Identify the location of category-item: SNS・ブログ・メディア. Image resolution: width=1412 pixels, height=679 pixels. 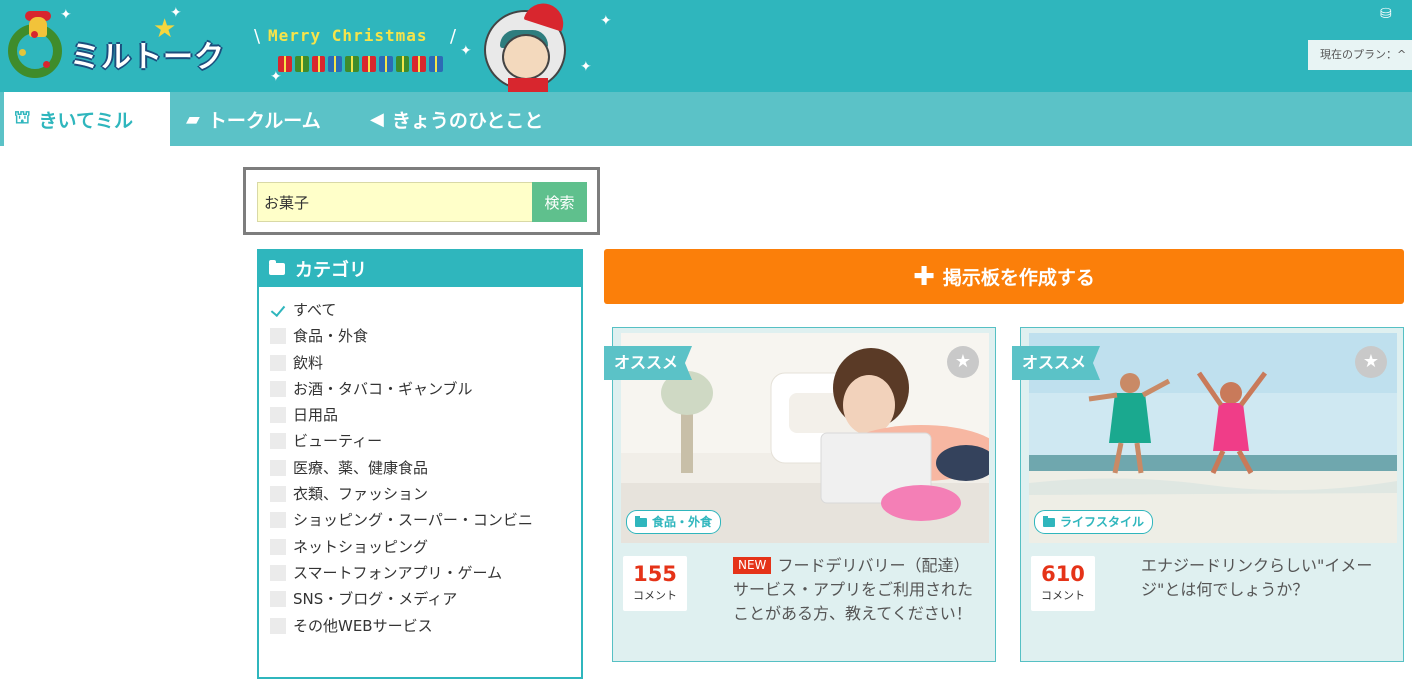
(425, 599).